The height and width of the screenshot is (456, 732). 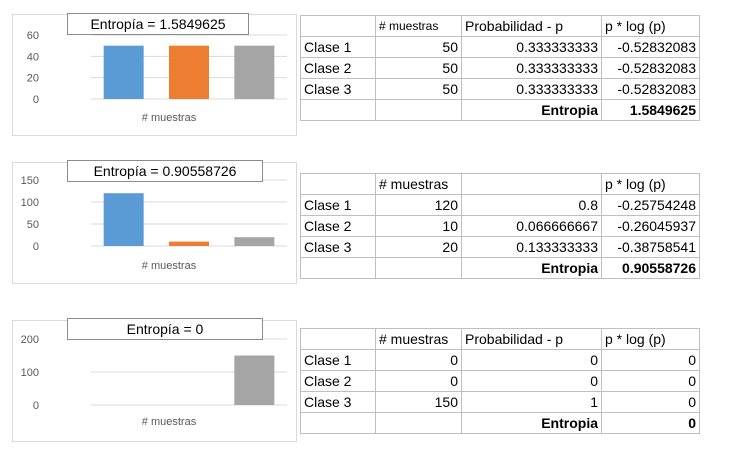 I want to click on table-row: Entropia 0, so click(x=500, y=423).